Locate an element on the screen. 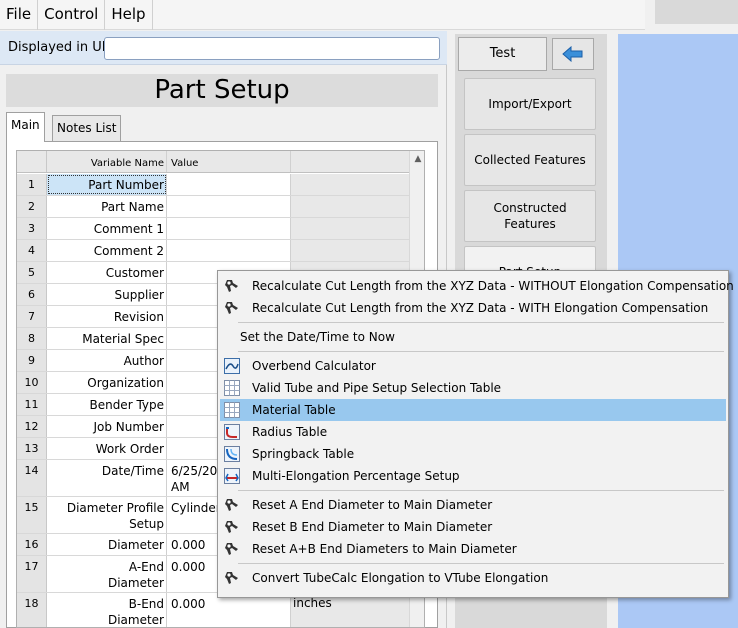 The image size is (738, 628). table-row: 1 Part Number is located at coordinates (213, 185).